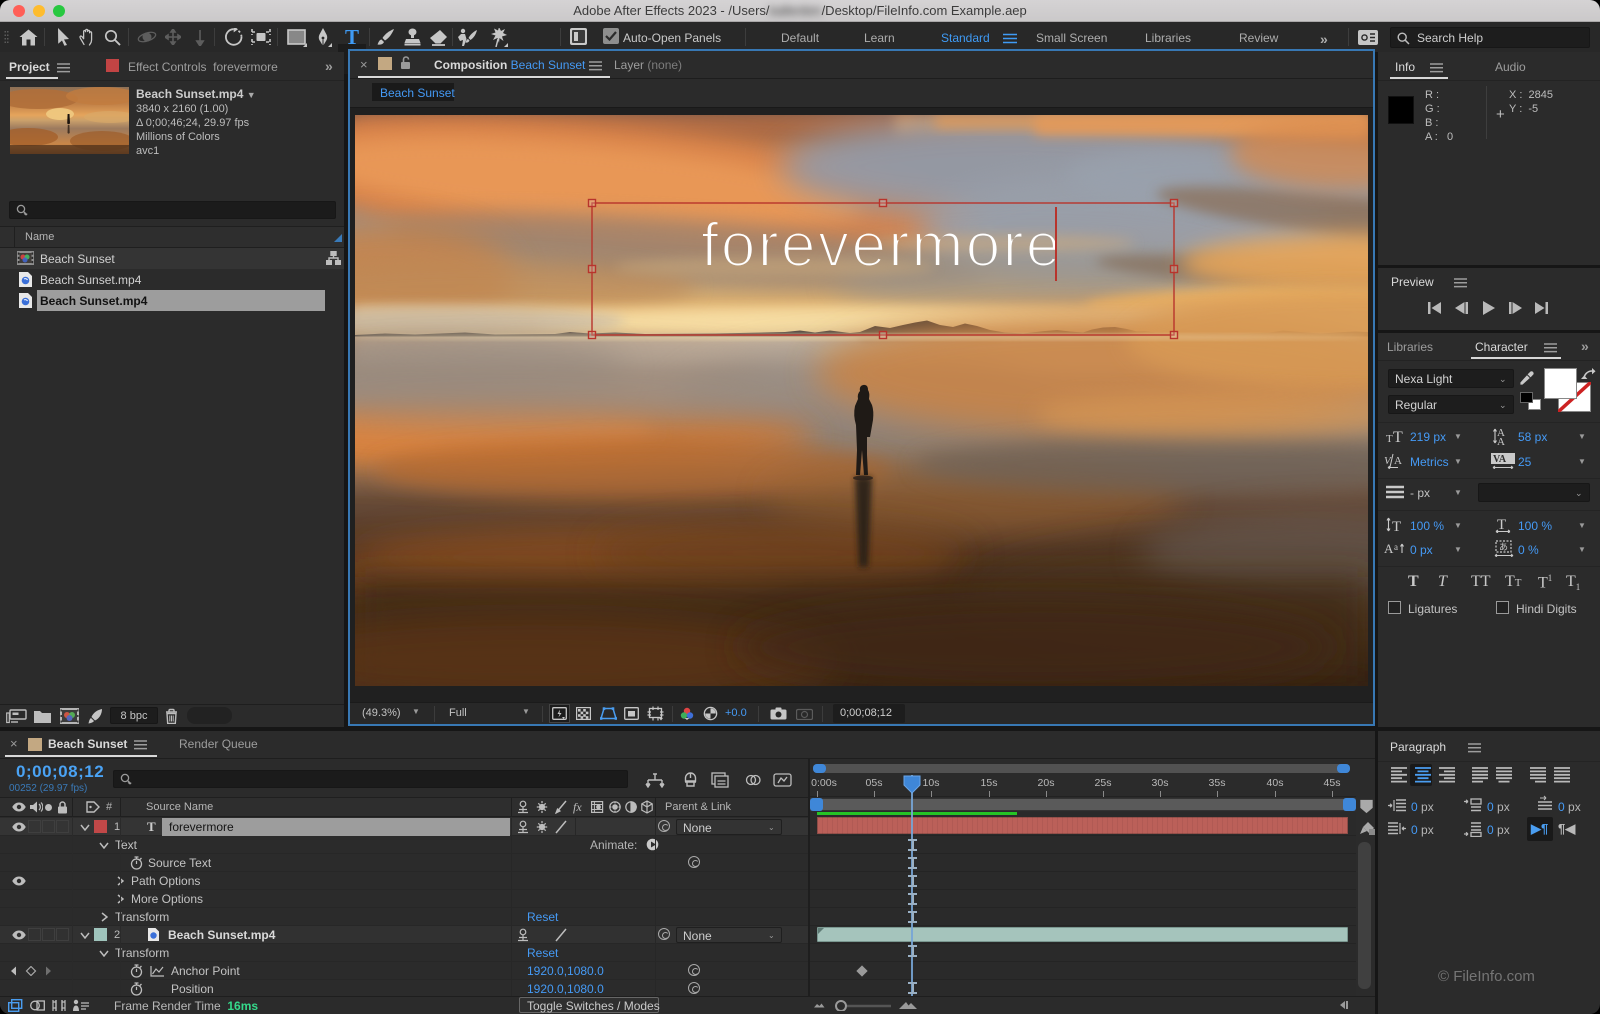  Describe the element at coordinates (577, 807) in the screenshot. I see `svg-text: fx` at that location.